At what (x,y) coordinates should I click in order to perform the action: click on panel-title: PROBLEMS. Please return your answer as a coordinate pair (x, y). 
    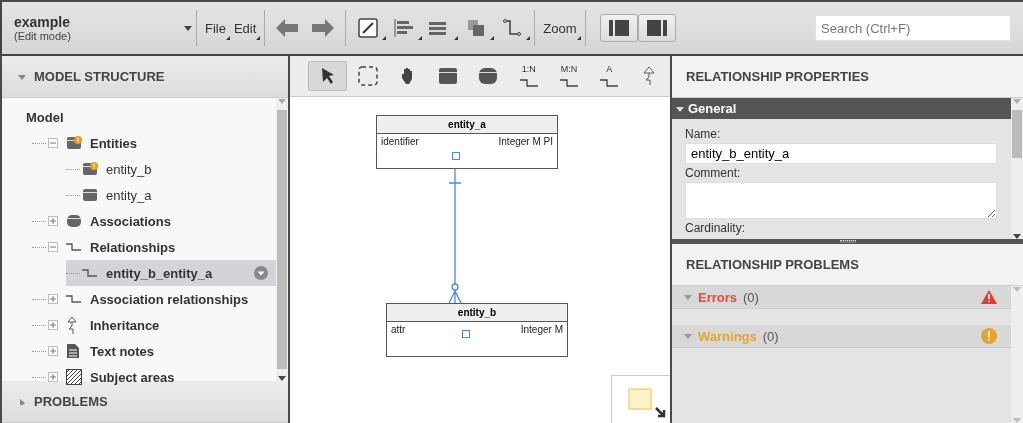
    Looking at the image, I should click on (71, 401).